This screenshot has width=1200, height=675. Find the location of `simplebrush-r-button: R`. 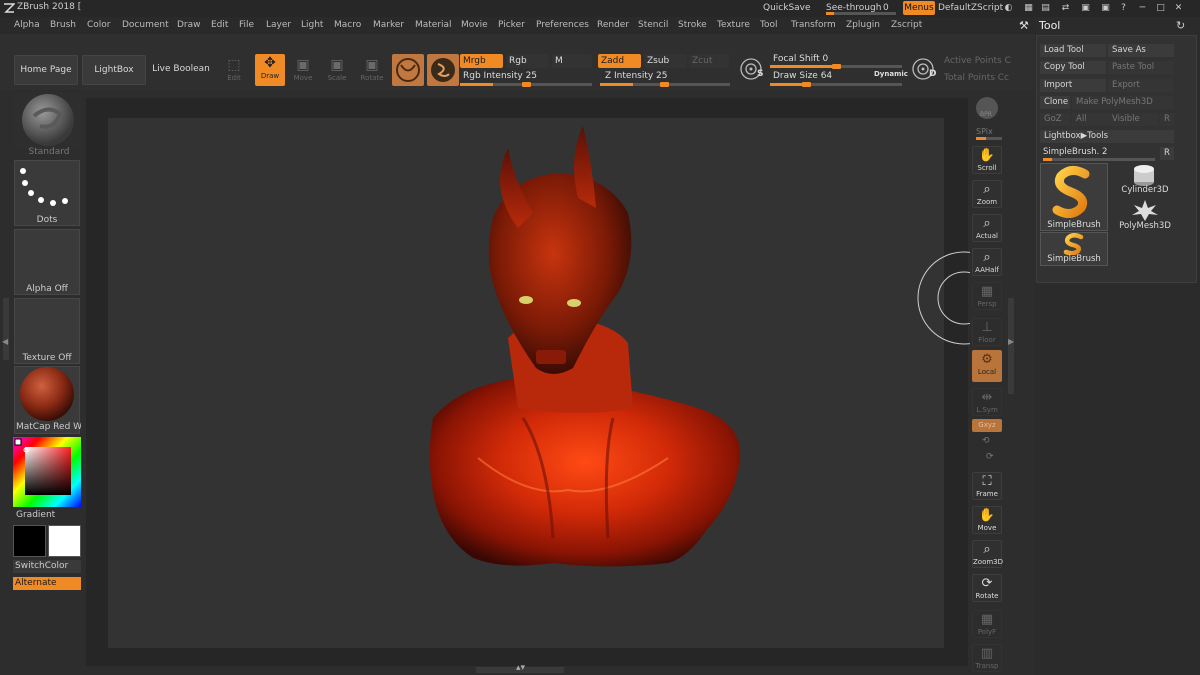

simplebrush-r-button: R is located at coordinates (1167, 153).